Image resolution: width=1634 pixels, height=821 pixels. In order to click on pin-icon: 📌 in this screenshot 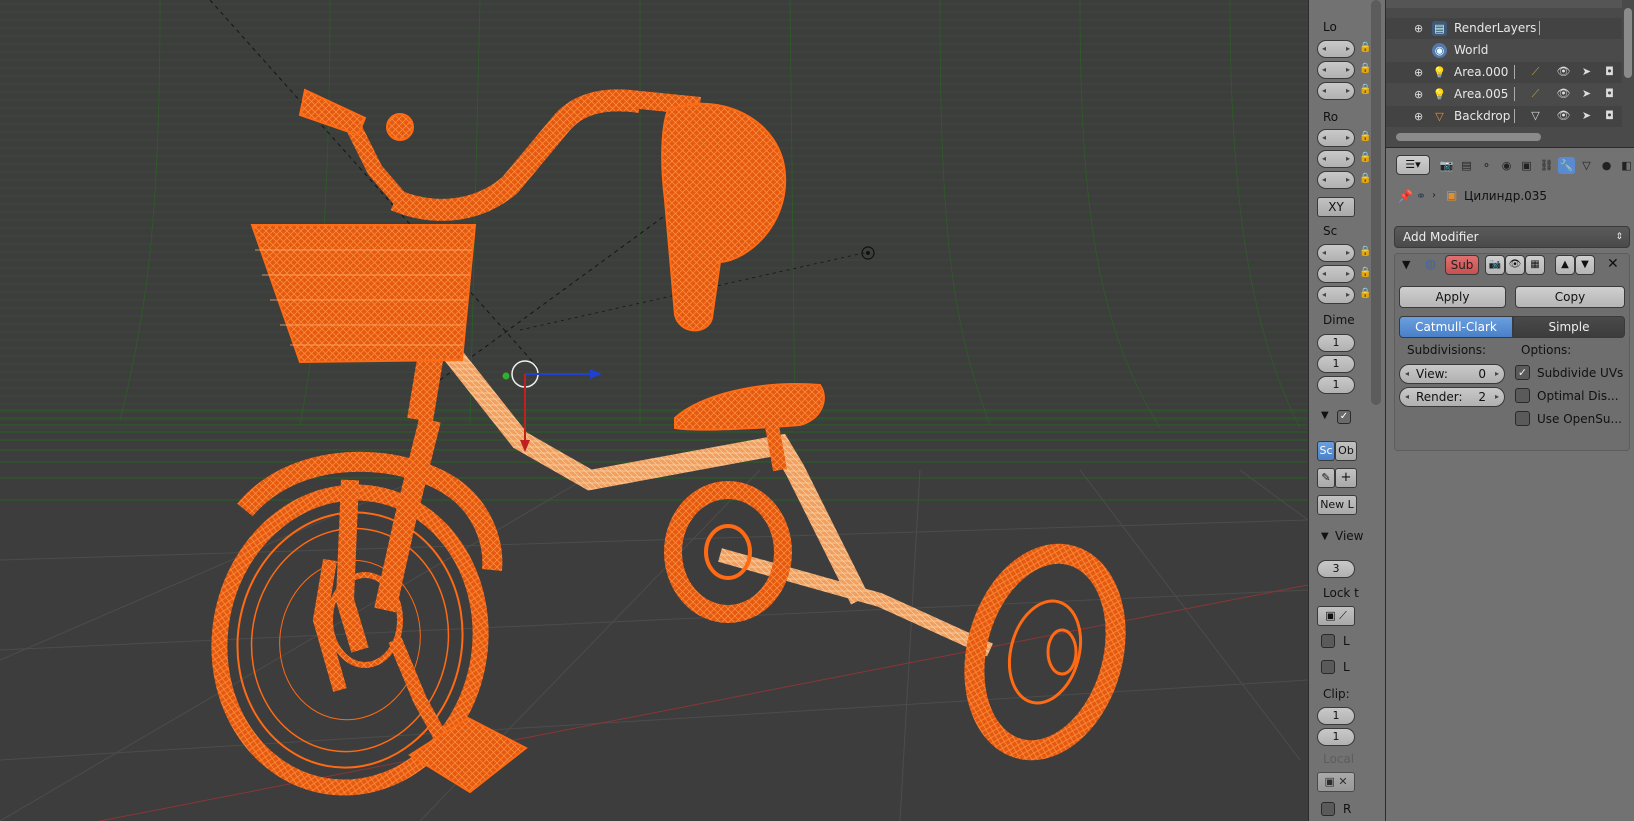, I will do `click(1405, 196)`.